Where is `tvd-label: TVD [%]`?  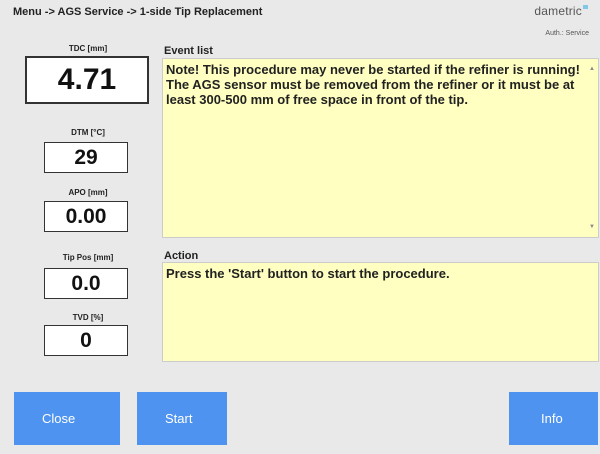 tvd-label: TVD [%] is located at coordinates (88, 317).